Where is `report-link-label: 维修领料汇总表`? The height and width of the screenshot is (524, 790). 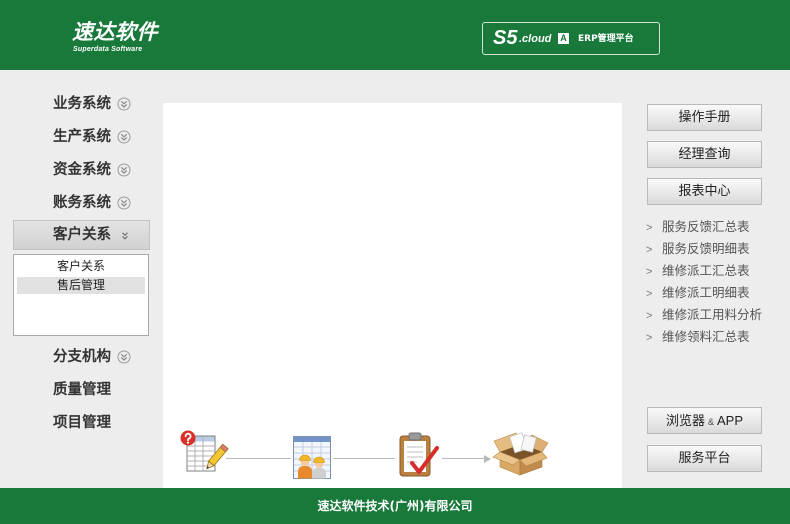
report-link-label: 维修领料汇总表 is located at coordinates (706, 336).